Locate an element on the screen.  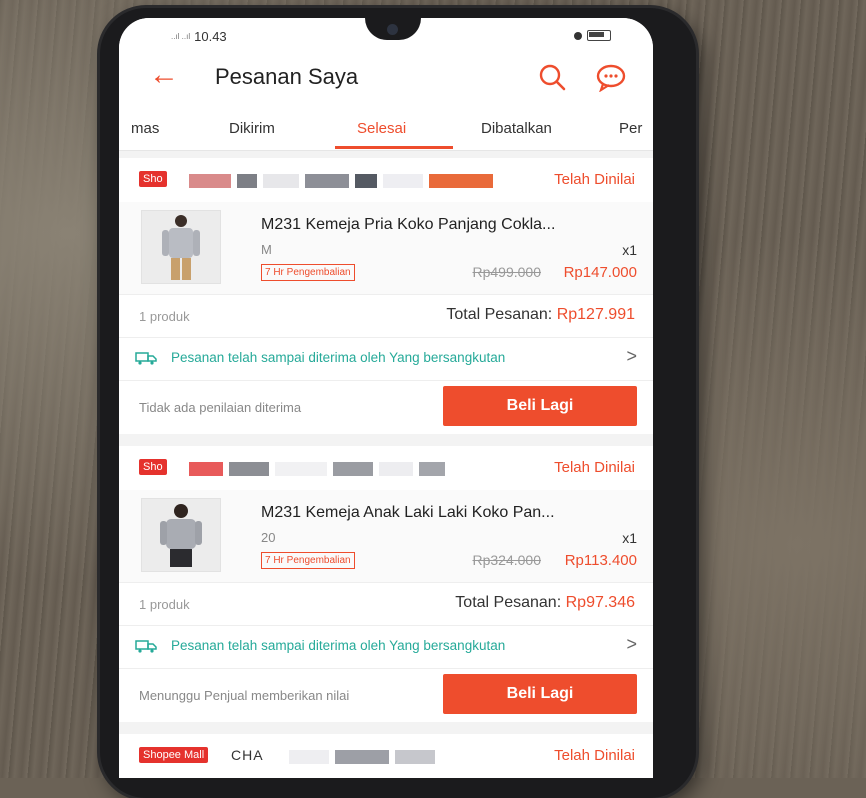
rating-note: Tidak ada penilaian diterima is located at coordinates (220, 407).